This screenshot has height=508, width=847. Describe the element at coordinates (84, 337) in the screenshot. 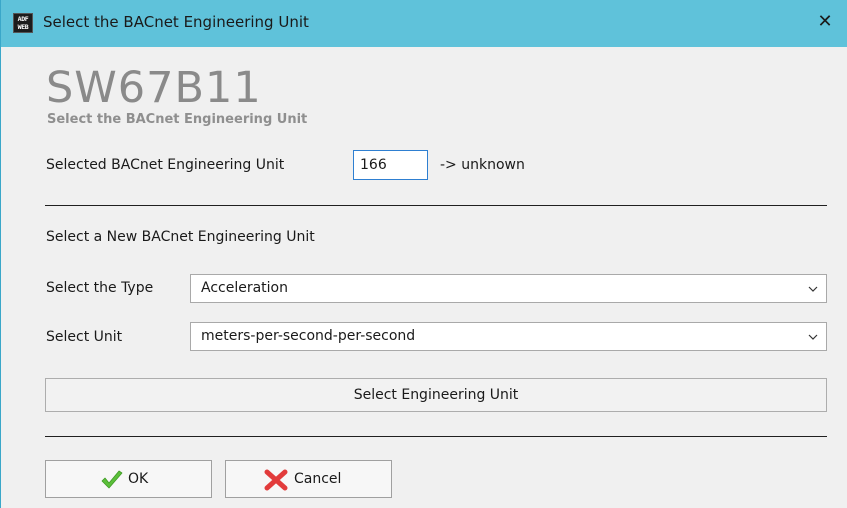

I see `unit-label: Select Unit` at that location.